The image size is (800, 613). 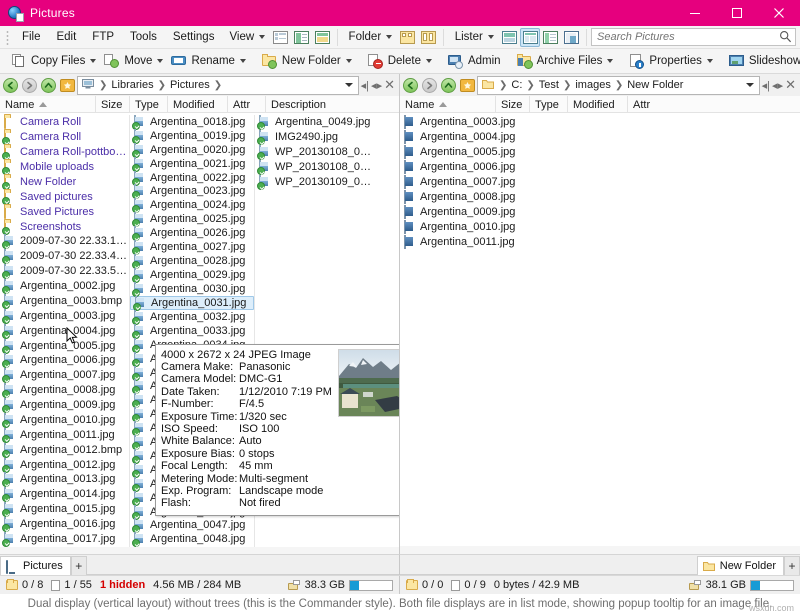 What do you see at coordinates (516, 85) in the screenshot?
I see `breadcrumb-c-drive: C:` at bounding box center [516, 85].